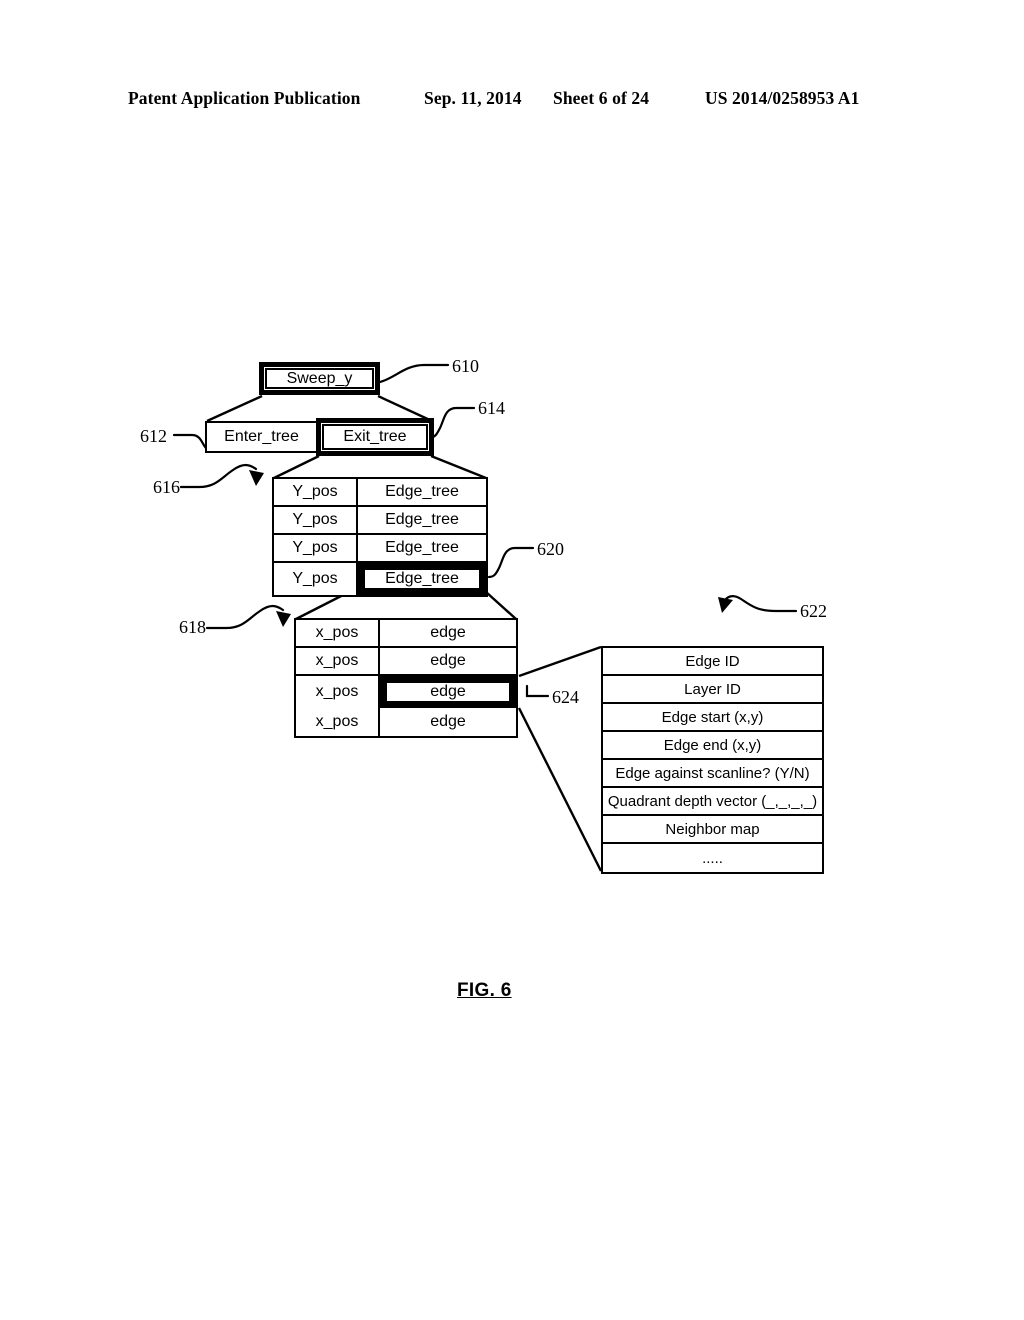 The width and height of the screenshot is (1024, 1320). I want to click on node-enter-tree-label: Enter_tree, so click(261, 436).